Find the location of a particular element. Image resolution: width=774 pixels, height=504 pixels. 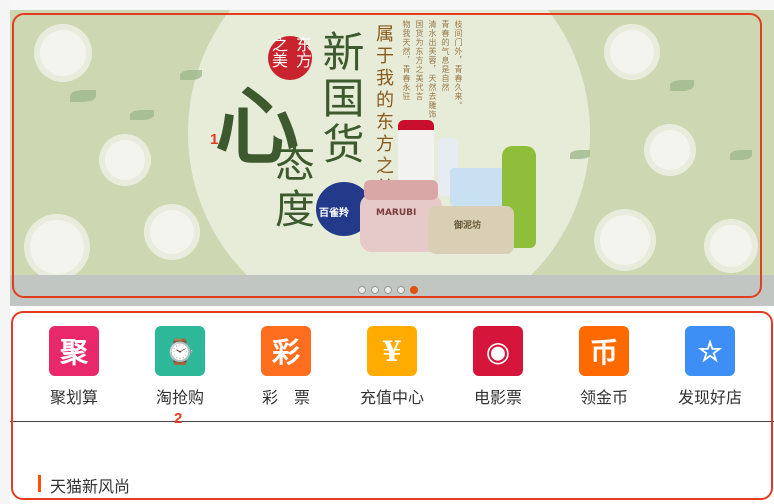

product-marubi-lid is located at coordinates (401, 190).